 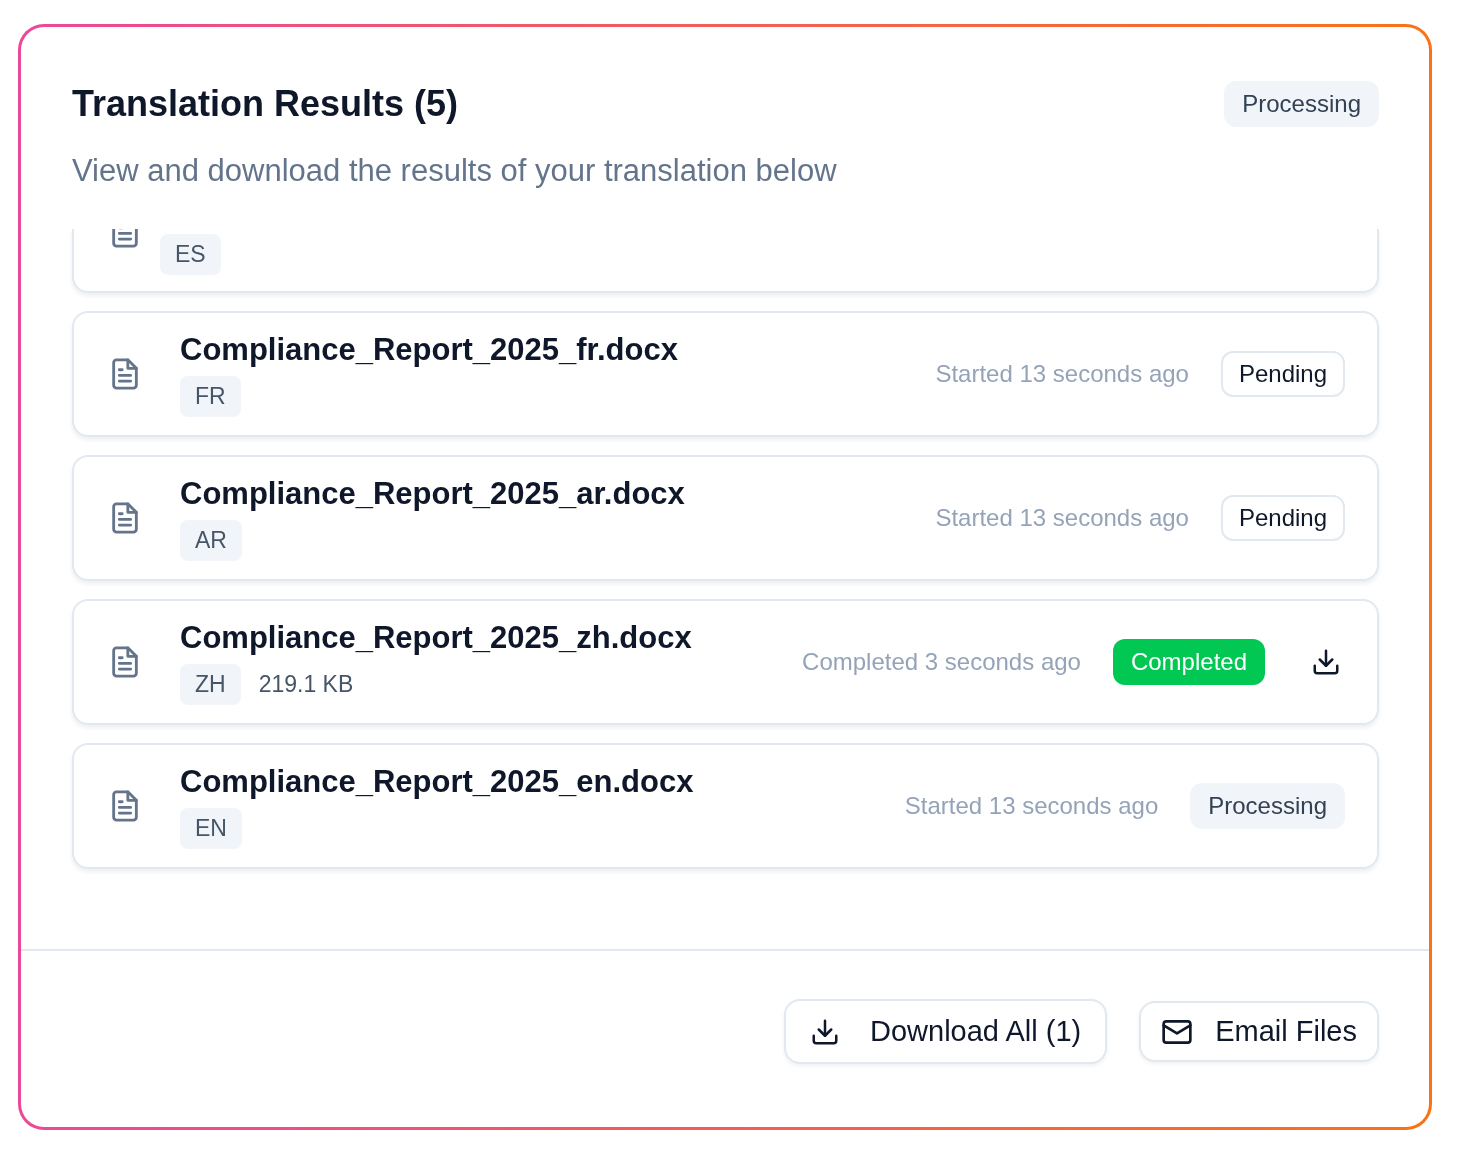 I want to click on file-name: Compliance_Report_2025_fr.docx, so click(x=429, y=349).